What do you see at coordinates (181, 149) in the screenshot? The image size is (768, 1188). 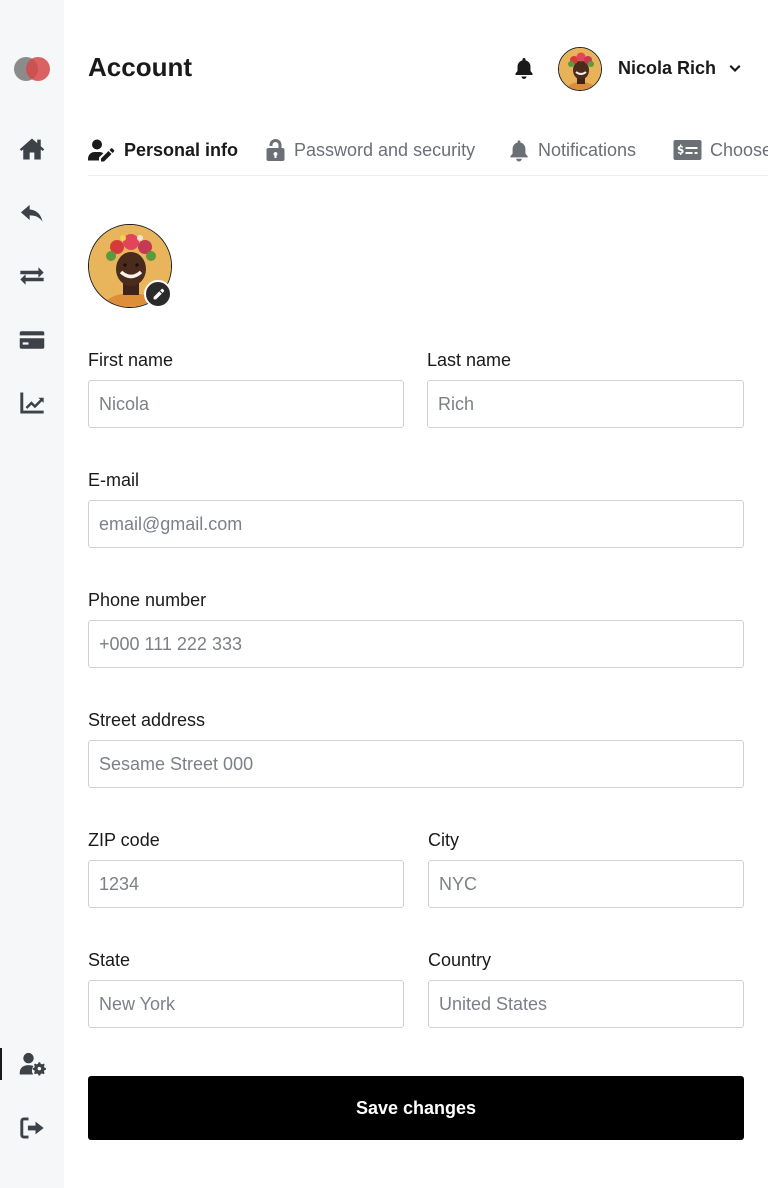 I see `tab-label: Personal info` at bounding box center [181, 149].